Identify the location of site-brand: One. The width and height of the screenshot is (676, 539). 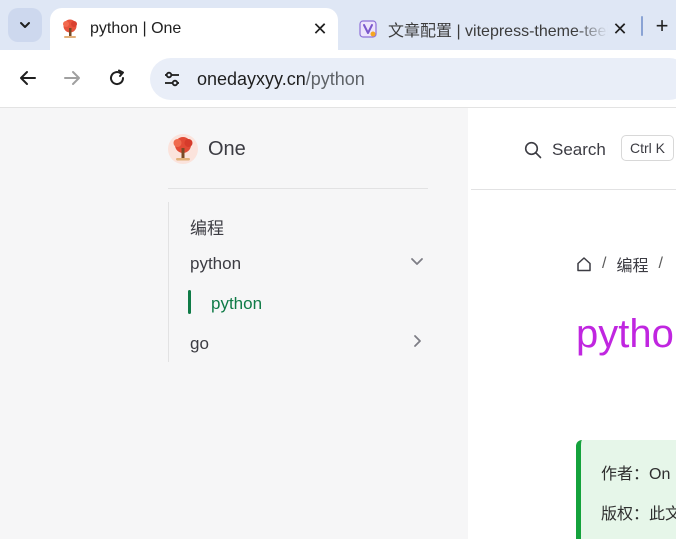
(207, 149).